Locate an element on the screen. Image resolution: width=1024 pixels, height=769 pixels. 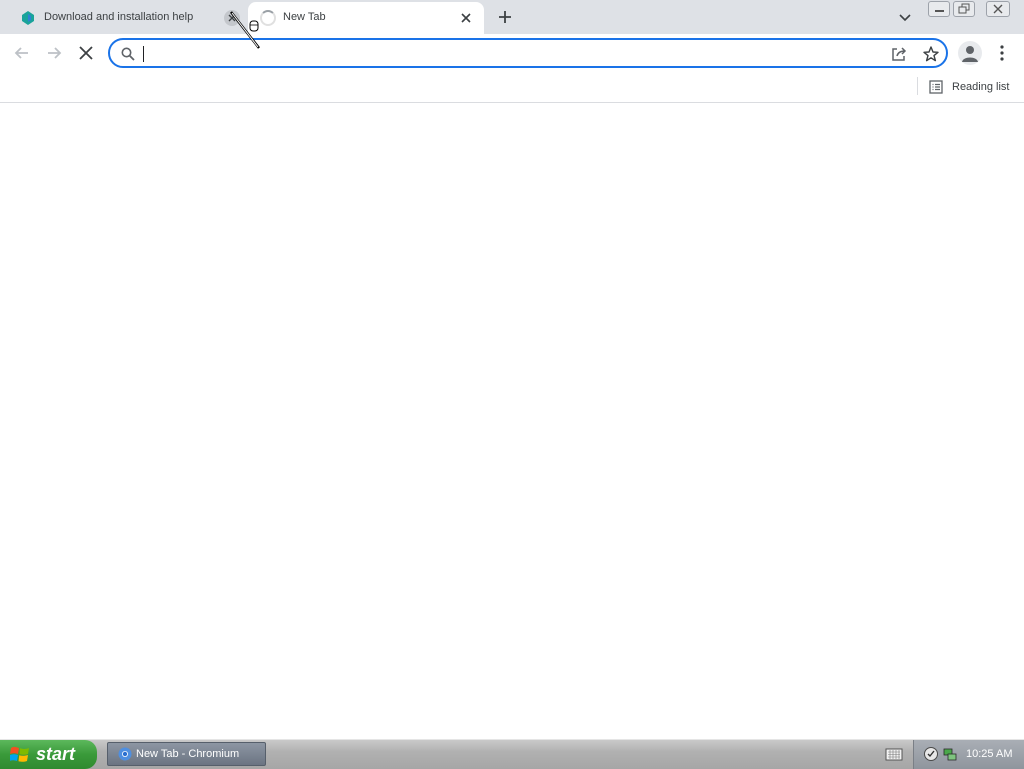
system-tray: 10:25 AM is located at coordinates (968, 754).